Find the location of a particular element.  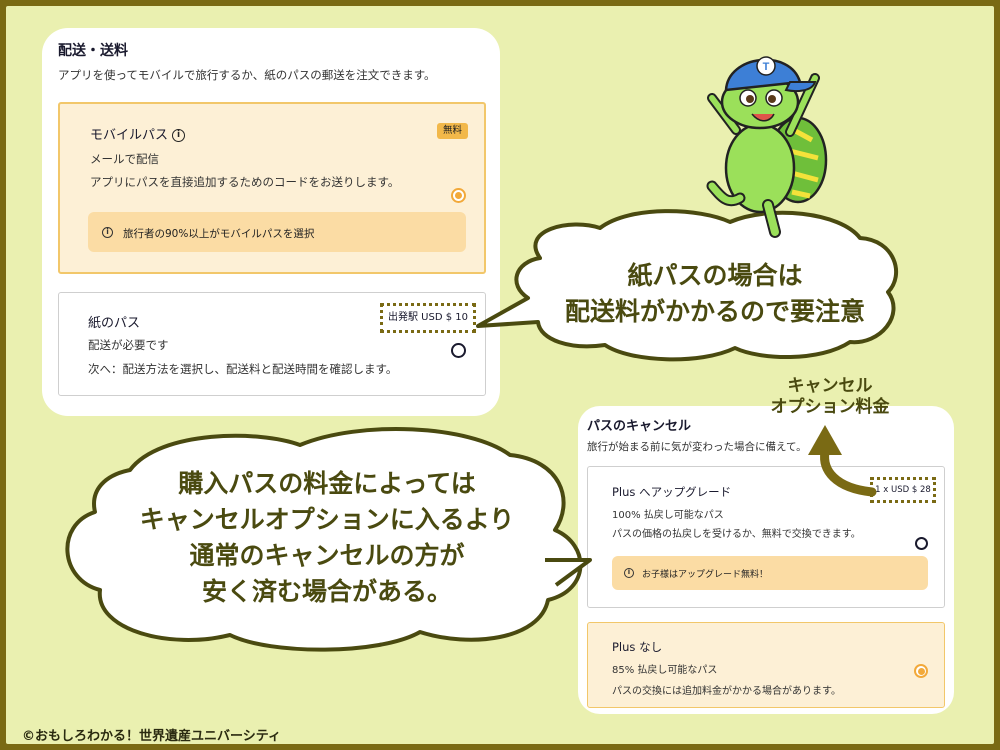

paper-note-line: 配送料がかかるので要注意 is located at coordinates (714, 311).